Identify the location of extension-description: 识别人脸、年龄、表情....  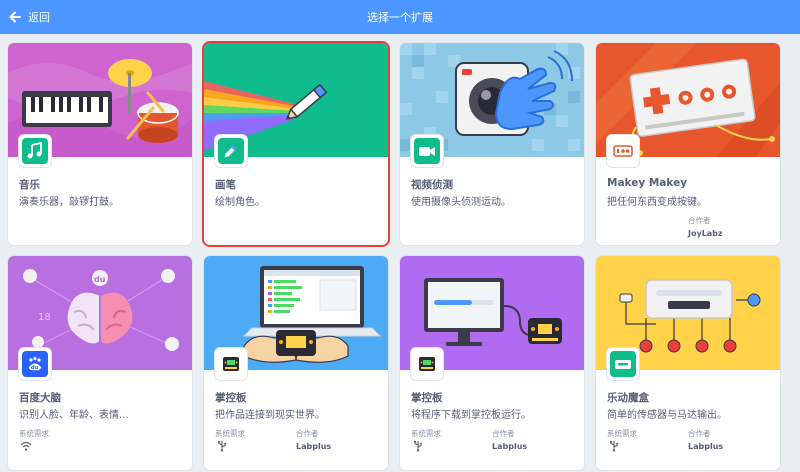
(74, 415).